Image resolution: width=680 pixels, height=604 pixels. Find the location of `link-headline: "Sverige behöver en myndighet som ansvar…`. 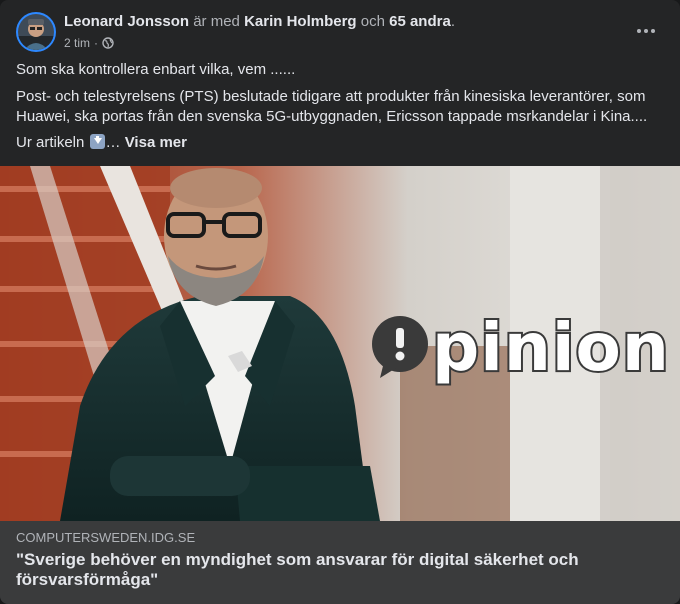

link-headline: "Sverige behöver en myndighet som ansvar… is located at coordinates (308, 570).